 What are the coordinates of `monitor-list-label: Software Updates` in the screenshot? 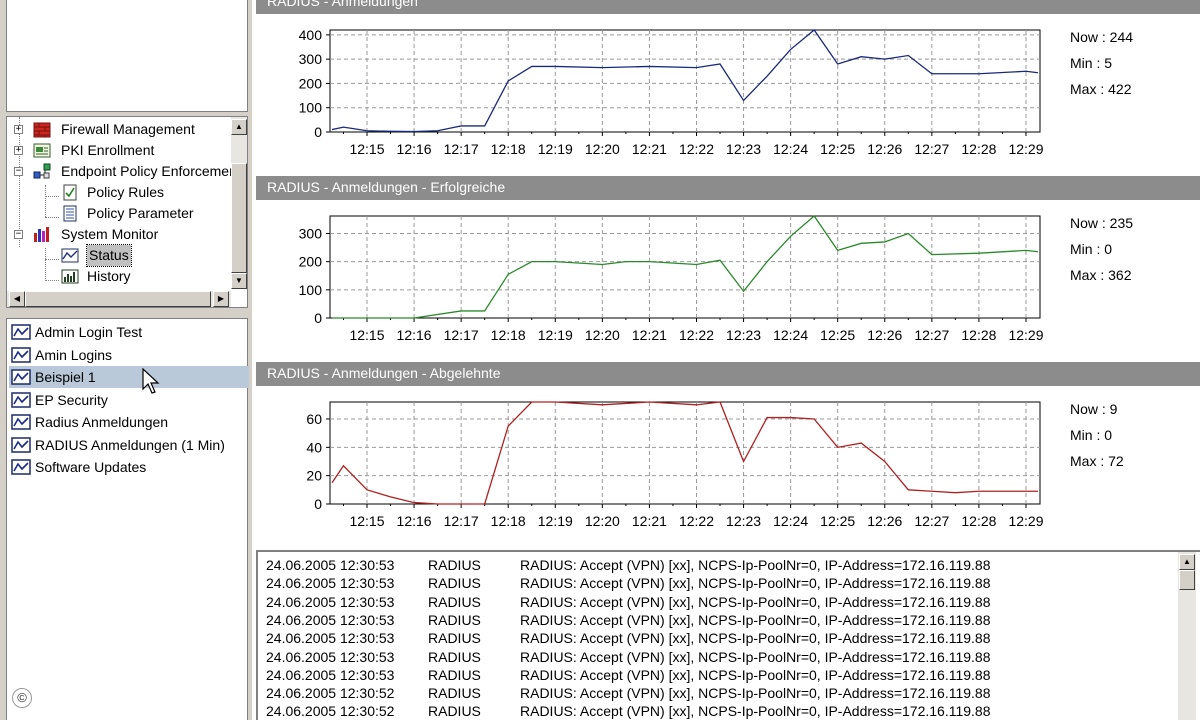 It's located at (91, 467).